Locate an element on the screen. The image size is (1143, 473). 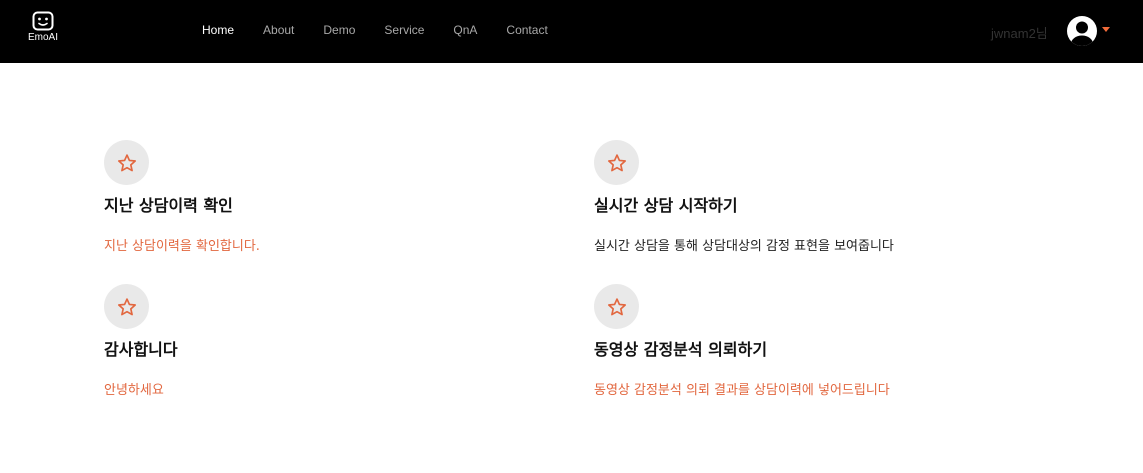
feature-thanks: 감사합니다 안녕하세요 is located at coordinates (314, 341).